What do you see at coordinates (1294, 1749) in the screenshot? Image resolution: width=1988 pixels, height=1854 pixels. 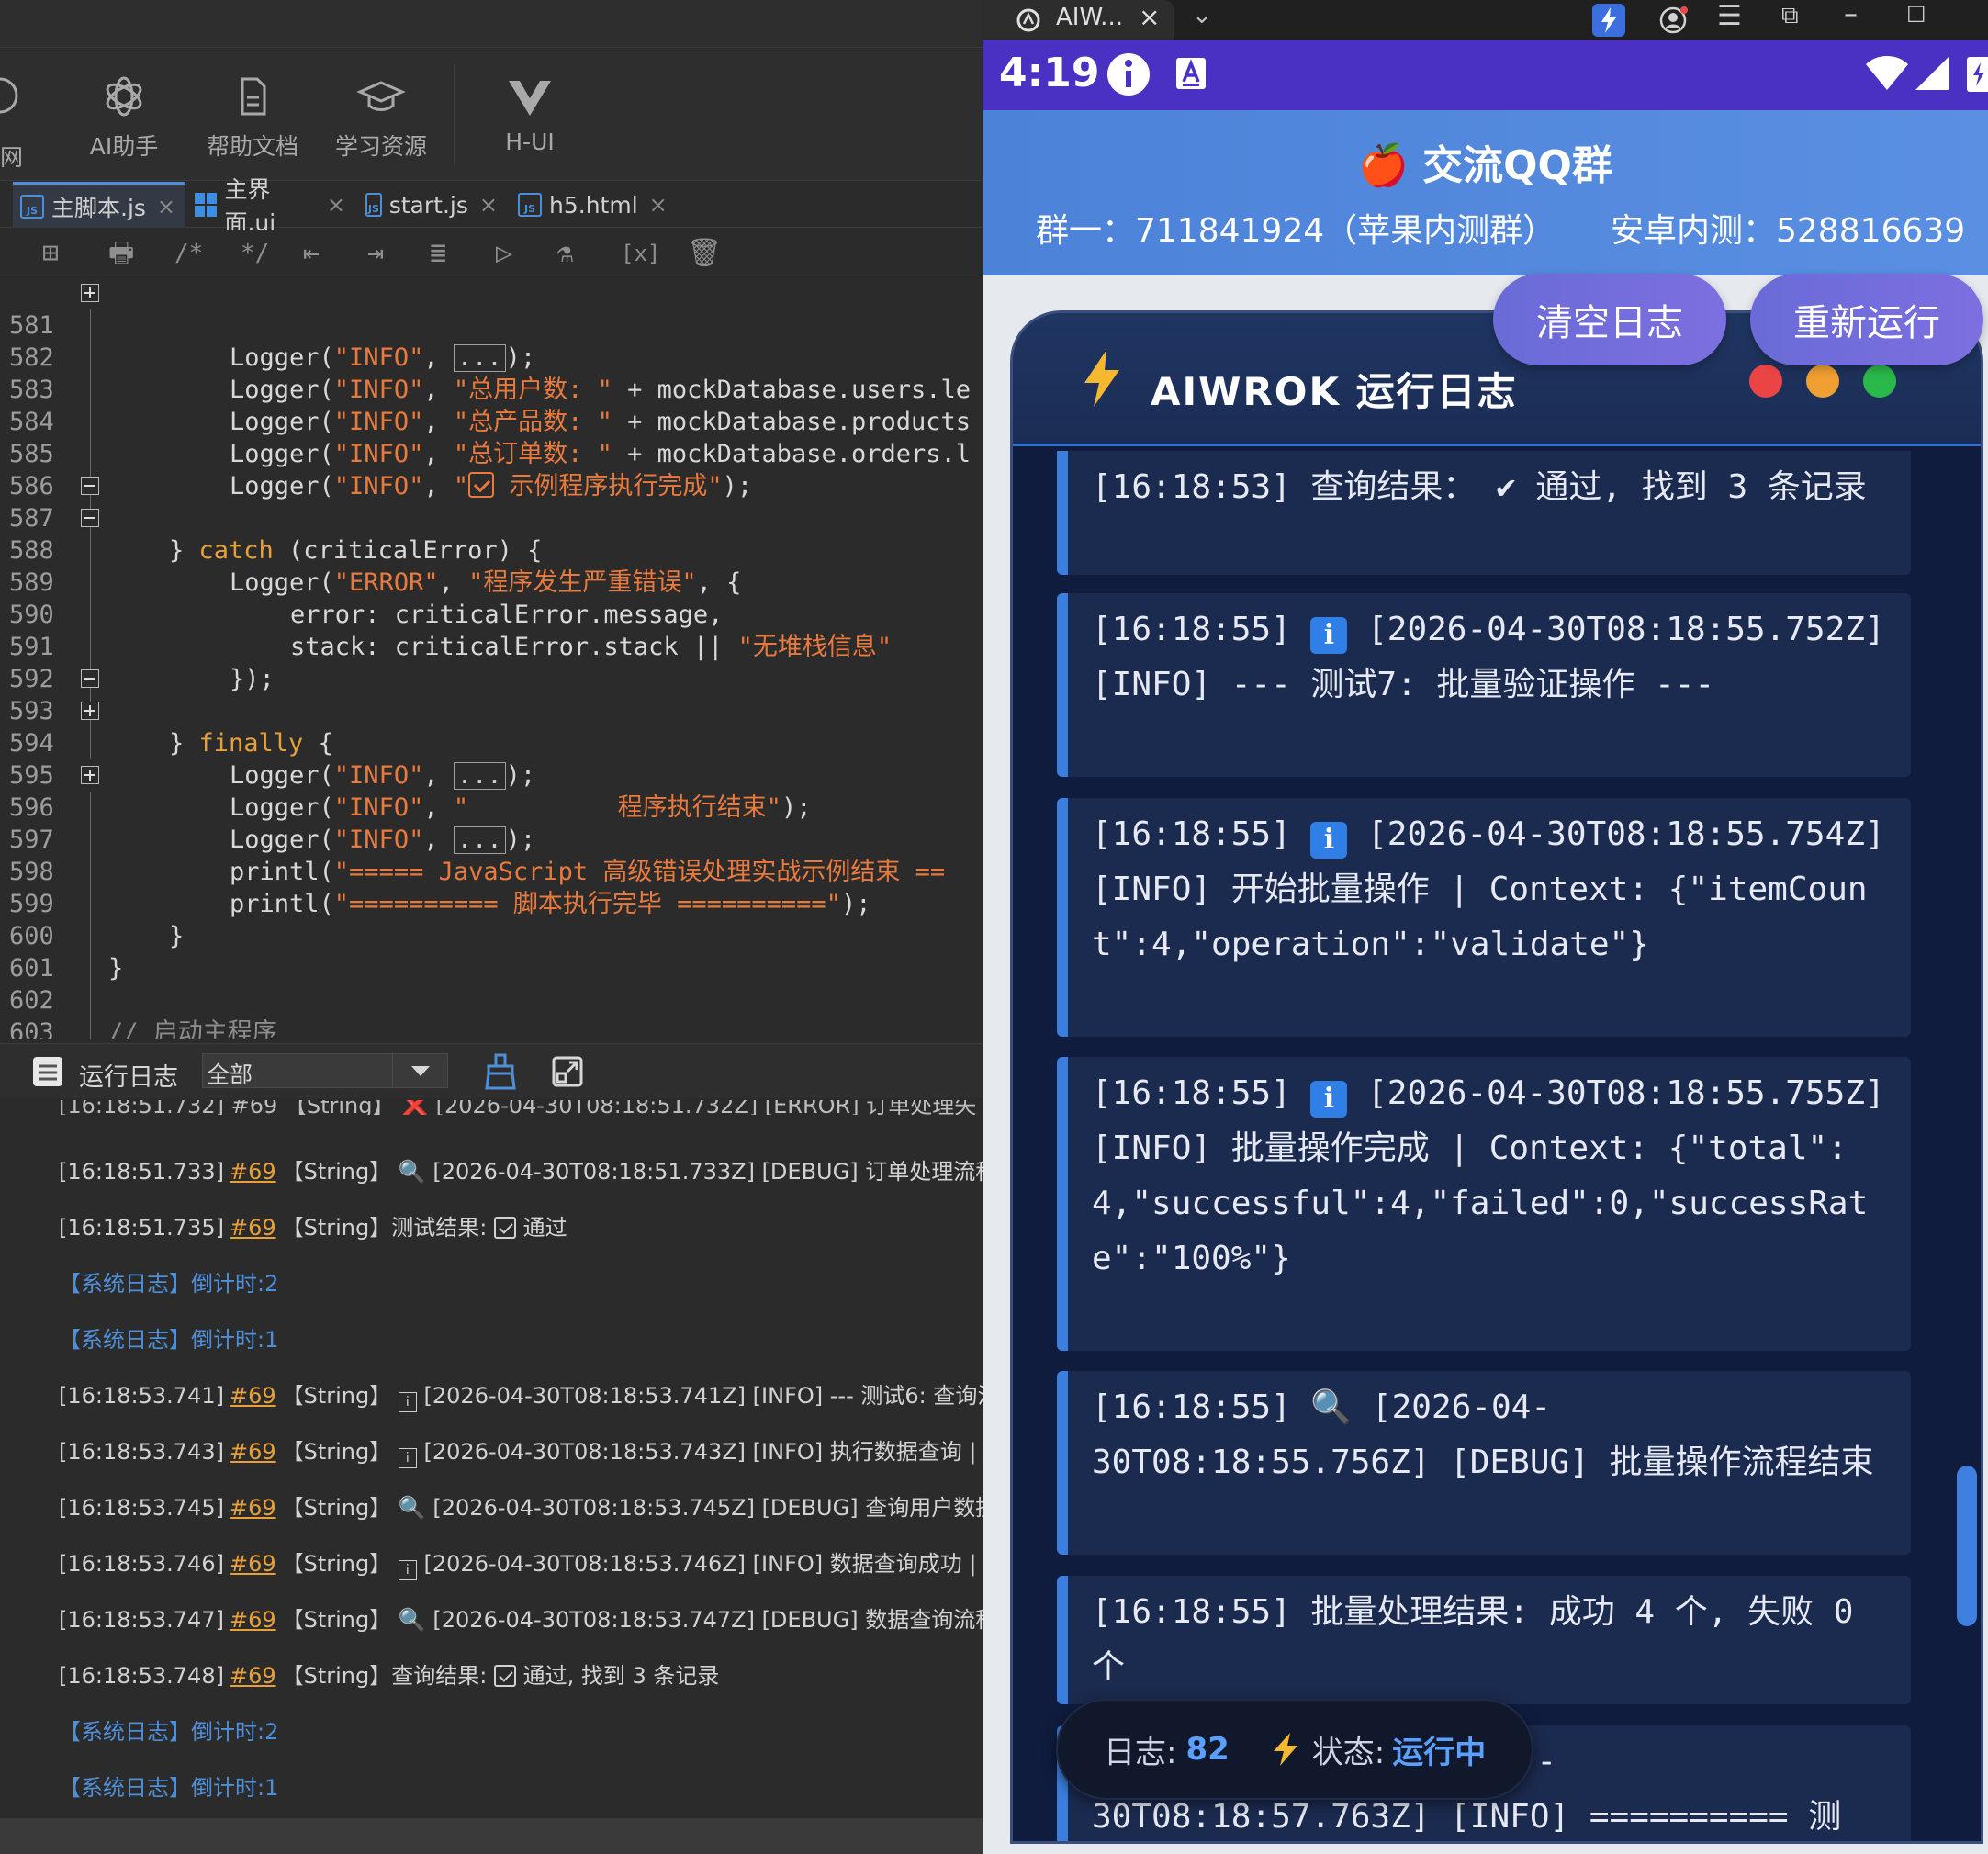 I see `run-status-pill: 日志: 82 状态: 运行中` at bounding box center [1294, 1749].